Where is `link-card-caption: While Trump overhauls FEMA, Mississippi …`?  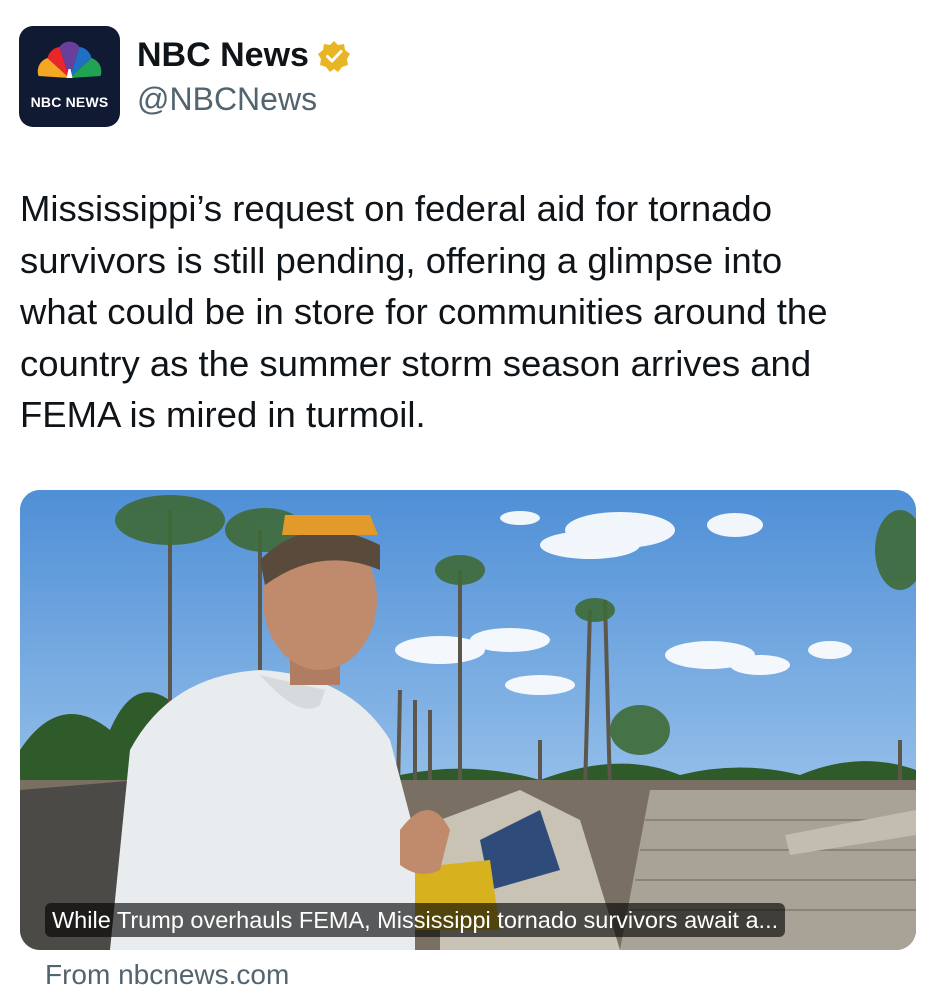 link-card-caption: While Trump overhauls FEMA, Mississippi … is located at coordinates (415, 920).